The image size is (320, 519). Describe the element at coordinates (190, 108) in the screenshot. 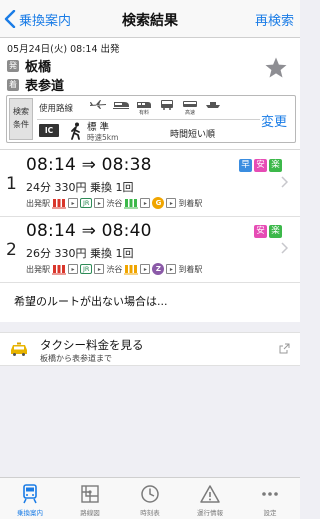

I see `highway-bus-mode: 高速` at that location.